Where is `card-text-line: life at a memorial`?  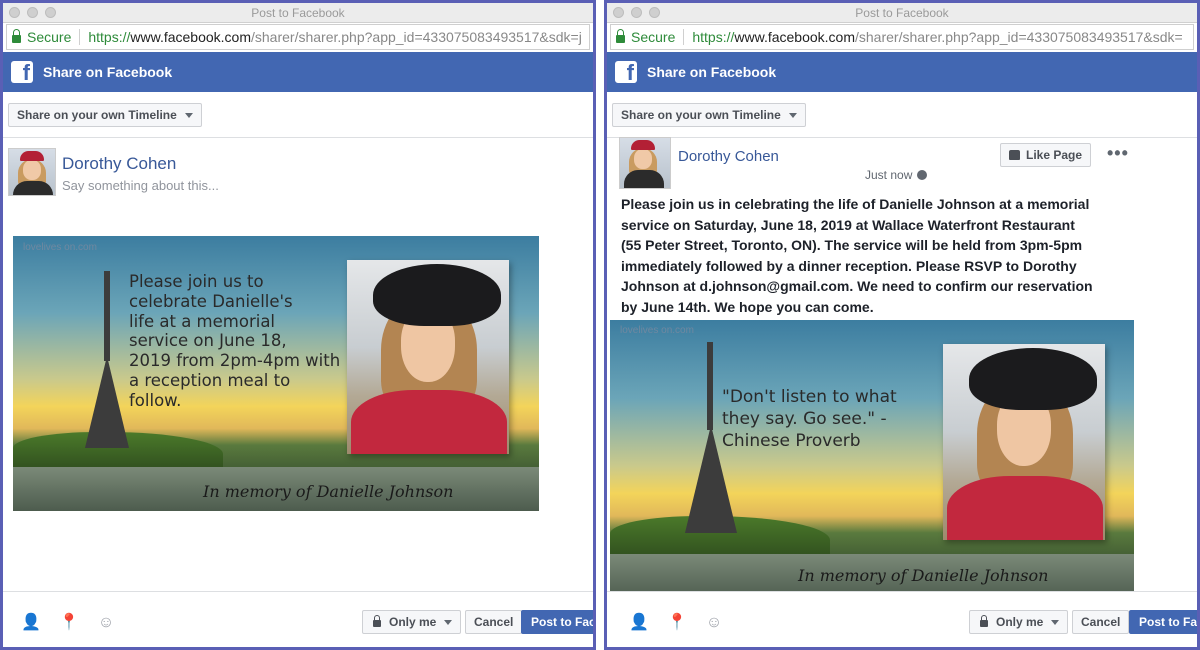
card-text-line: life at a memorial is located at coordinates (202, 321).